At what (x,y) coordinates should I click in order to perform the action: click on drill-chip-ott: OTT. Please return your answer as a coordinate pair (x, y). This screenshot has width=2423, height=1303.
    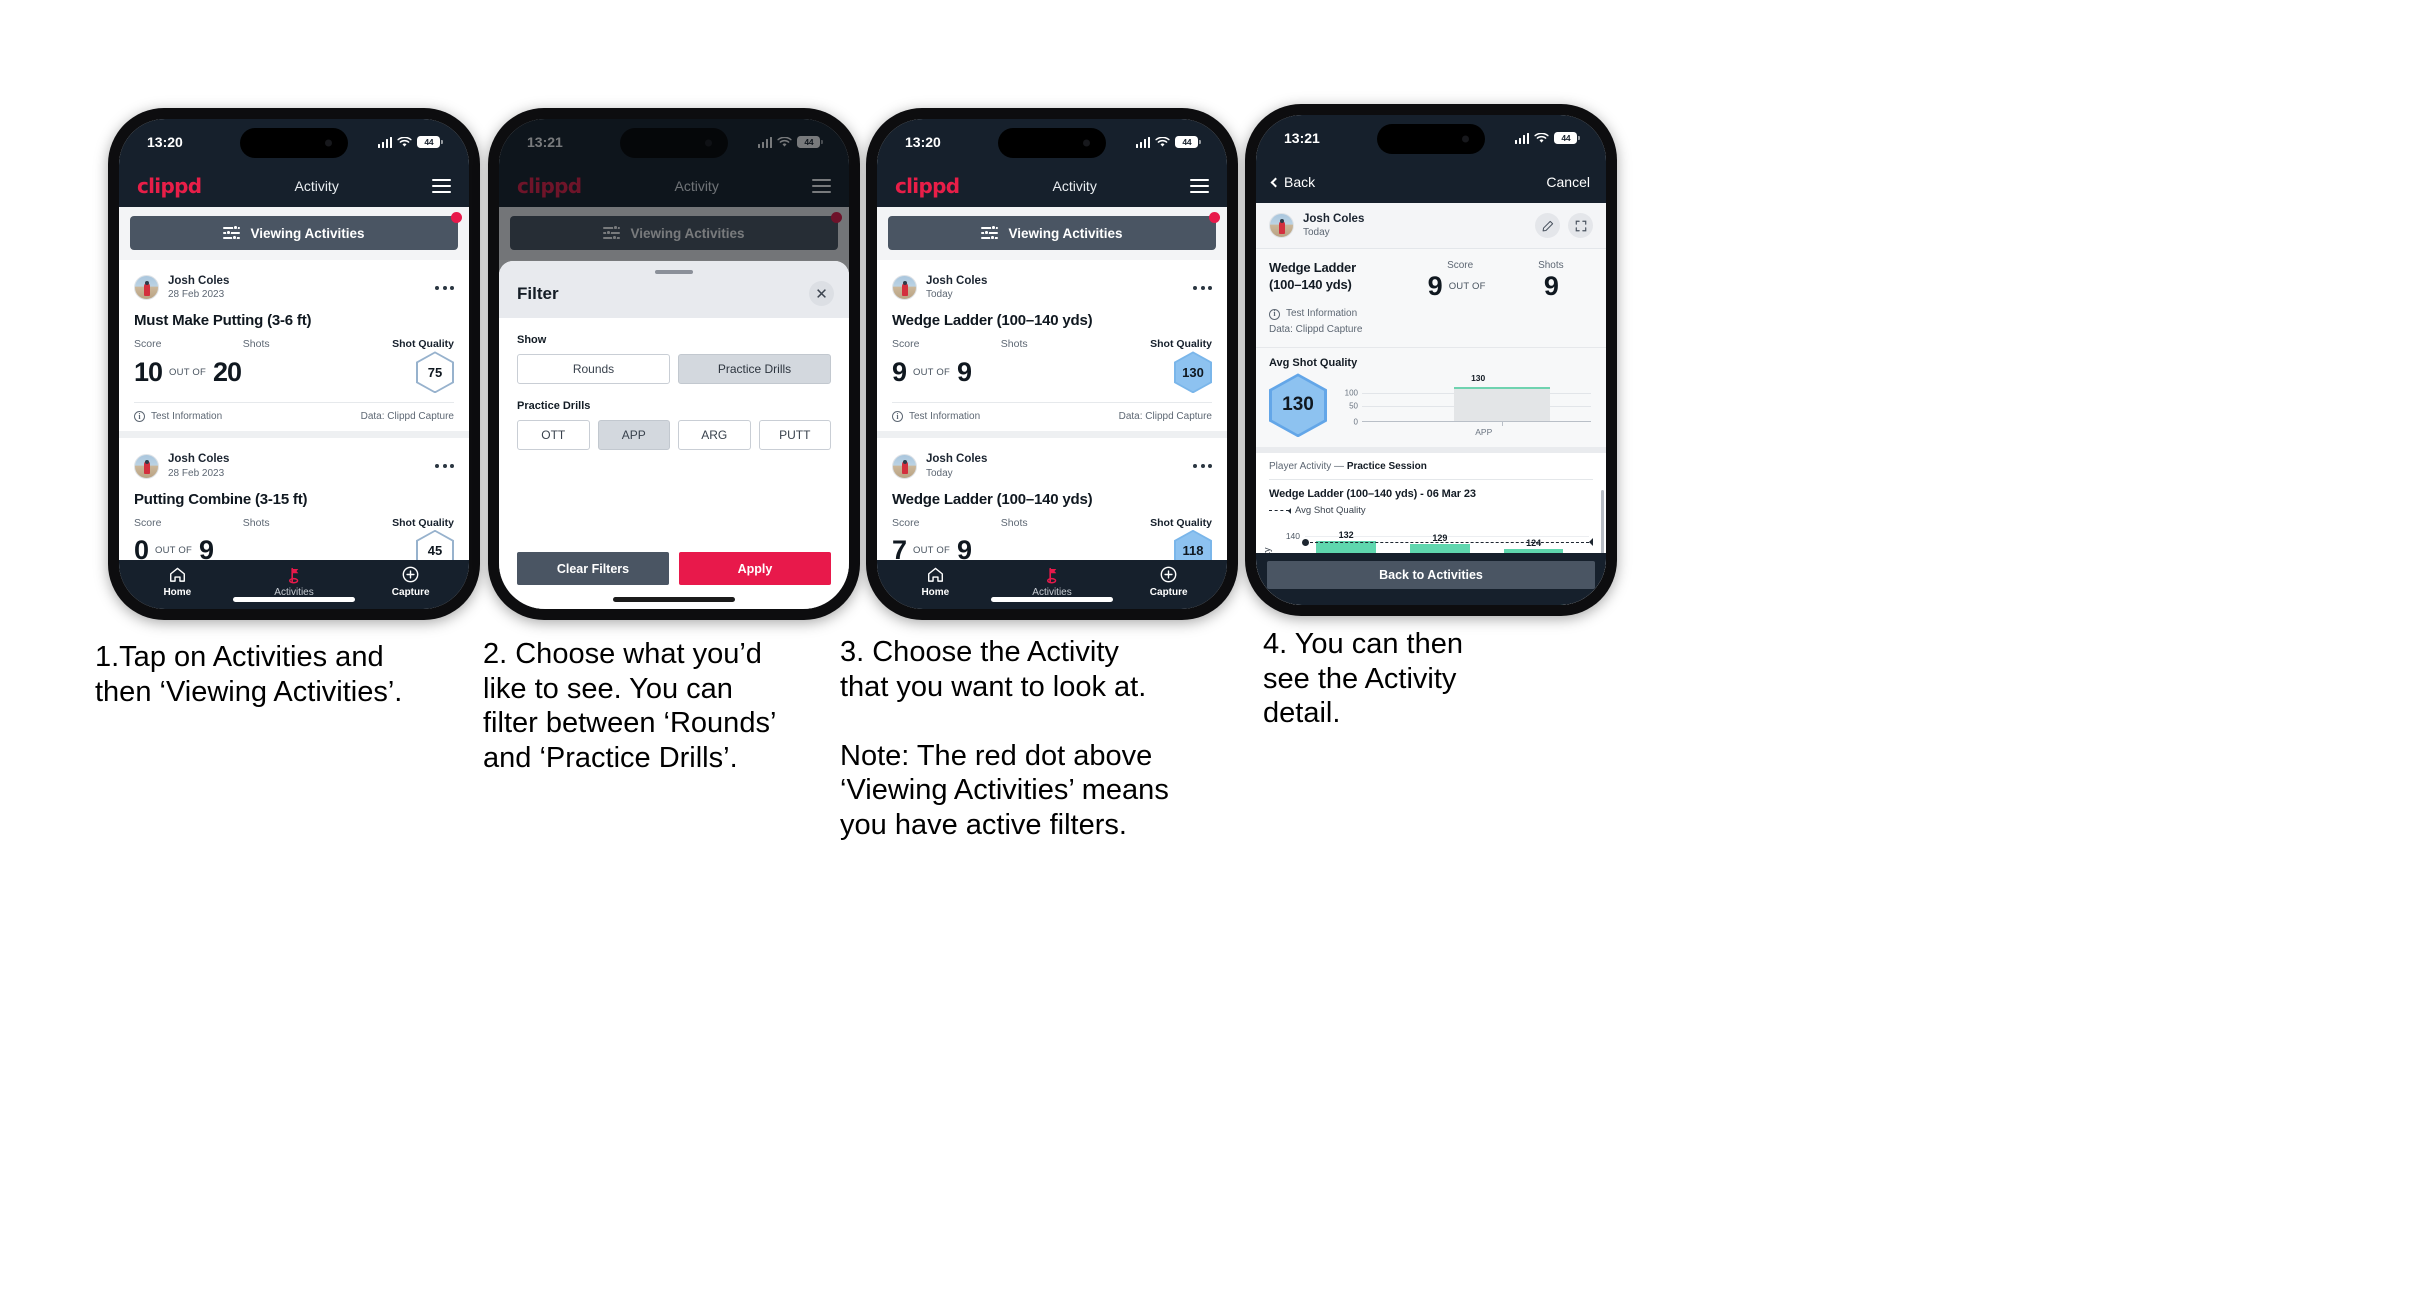
    Looking at the image, I should click on (553, 435).